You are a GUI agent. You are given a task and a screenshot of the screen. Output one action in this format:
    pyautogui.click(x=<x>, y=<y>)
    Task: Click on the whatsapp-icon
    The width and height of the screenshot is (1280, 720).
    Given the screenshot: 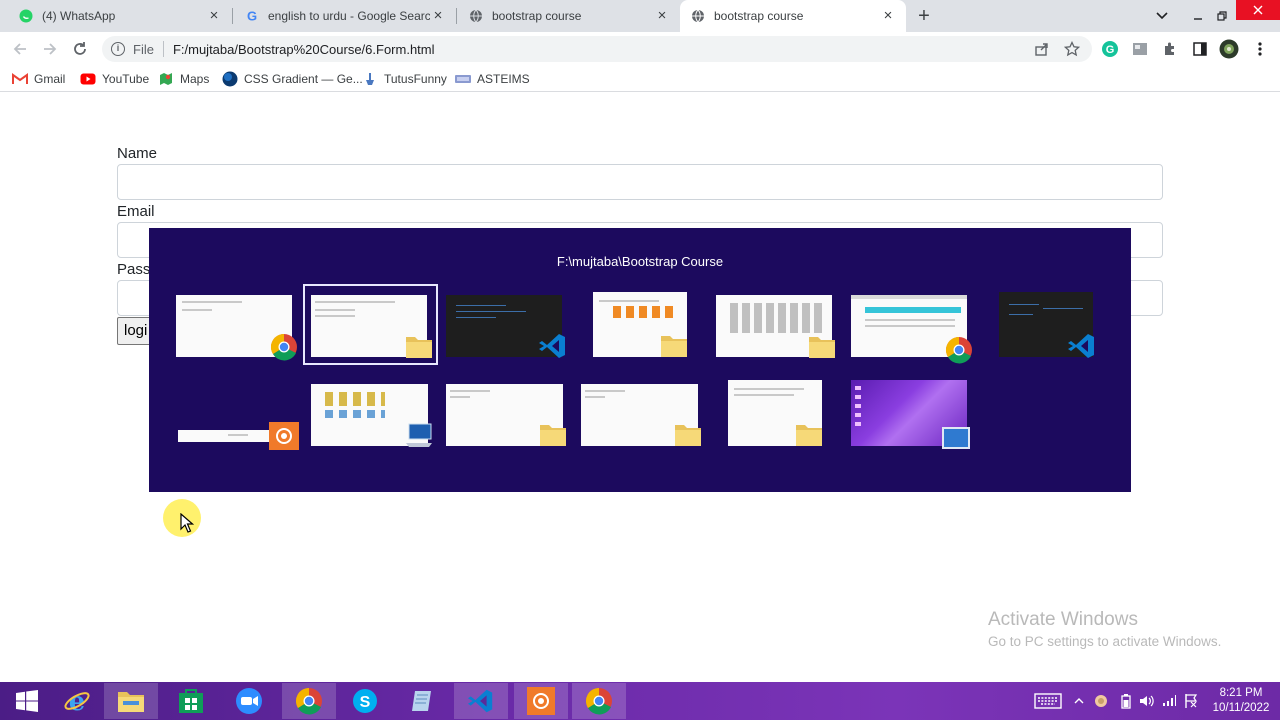 What is the action you would take?
    pyautogui.click(x=26, y=16)
    